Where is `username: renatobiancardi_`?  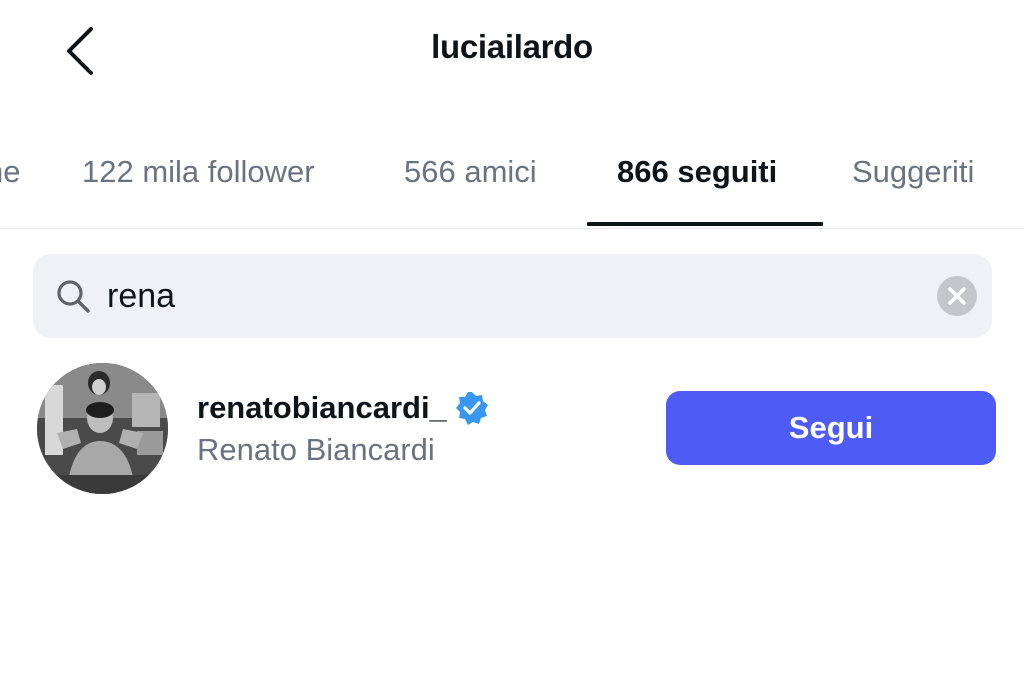 username: renatobiancardi_ is located at coordinates (322, 408).